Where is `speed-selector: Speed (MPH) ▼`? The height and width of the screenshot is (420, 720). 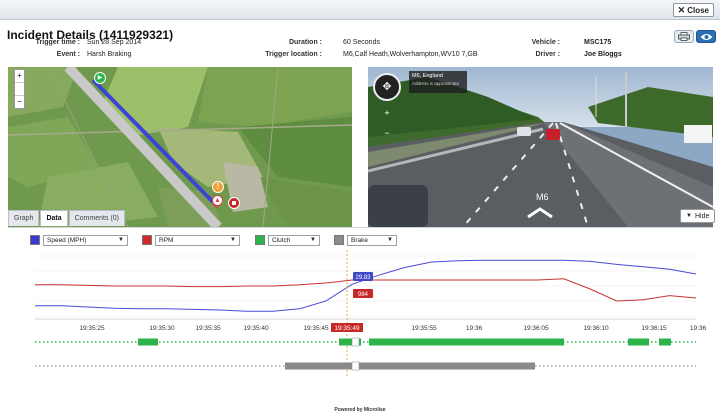 speed-selector: Speed (MPH) ▼ is located at coordinates (79, 240).